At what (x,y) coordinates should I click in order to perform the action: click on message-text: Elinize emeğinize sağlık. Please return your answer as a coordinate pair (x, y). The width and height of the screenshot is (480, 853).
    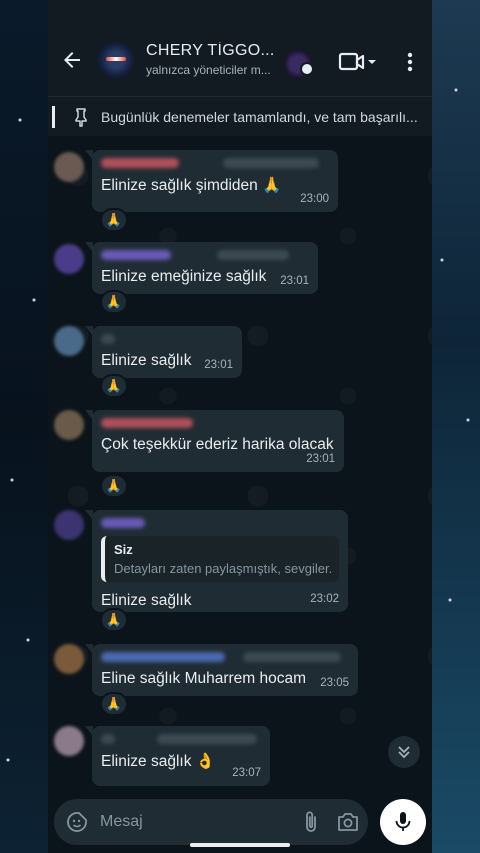
    Looking at the image, I should click on (184, 276).